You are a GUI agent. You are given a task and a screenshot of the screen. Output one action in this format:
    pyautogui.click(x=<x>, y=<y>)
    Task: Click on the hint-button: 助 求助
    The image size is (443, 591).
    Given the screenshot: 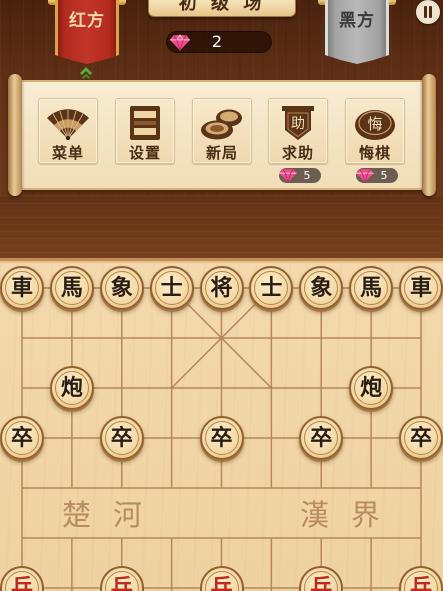 What is the action you would take?
    pyautogui.click(x=298, y=131)
    